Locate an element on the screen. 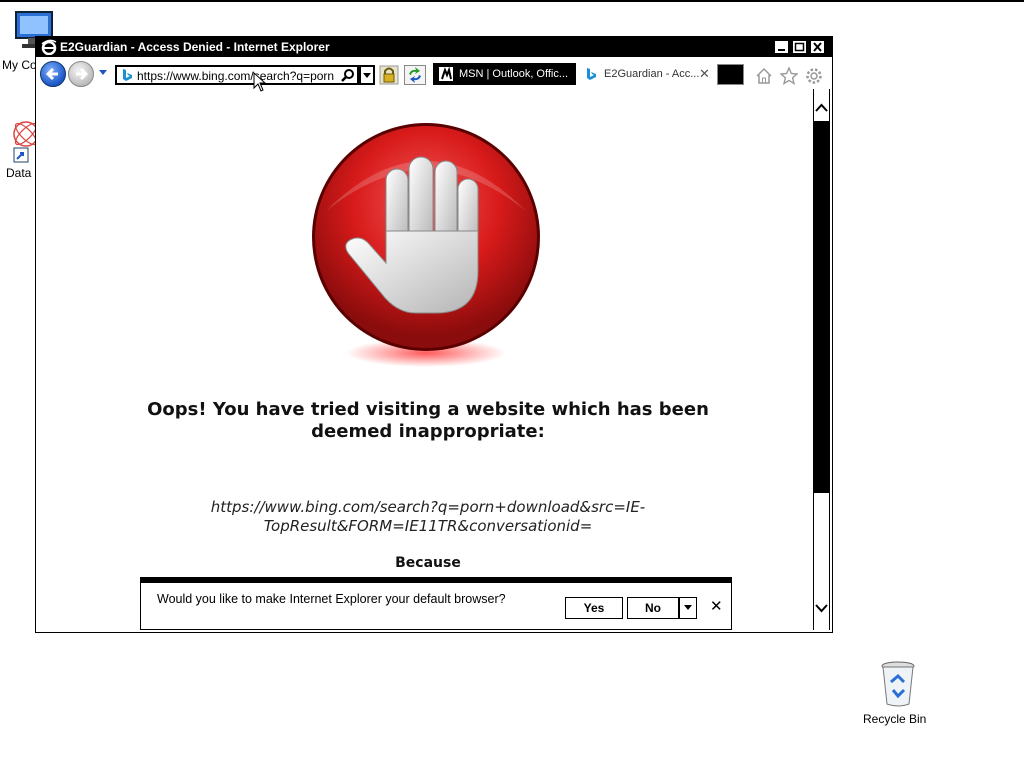 This screenshot has height=768, width=1024. close-window-button is located at coordinates (817, 47).